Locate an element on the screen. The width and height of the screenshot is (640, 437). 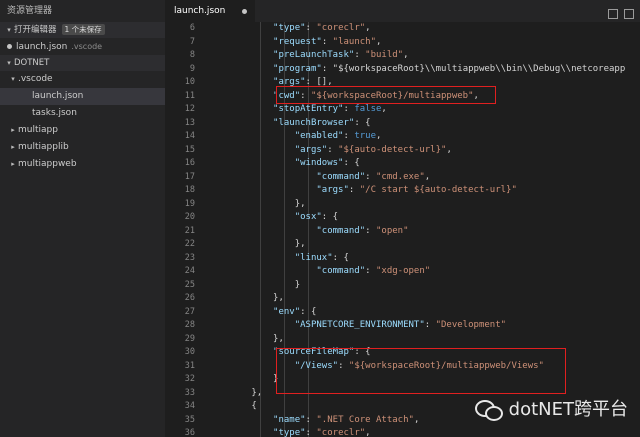
tree-item-vscode: ▾ .vscode is located at coordinates (82, 79).